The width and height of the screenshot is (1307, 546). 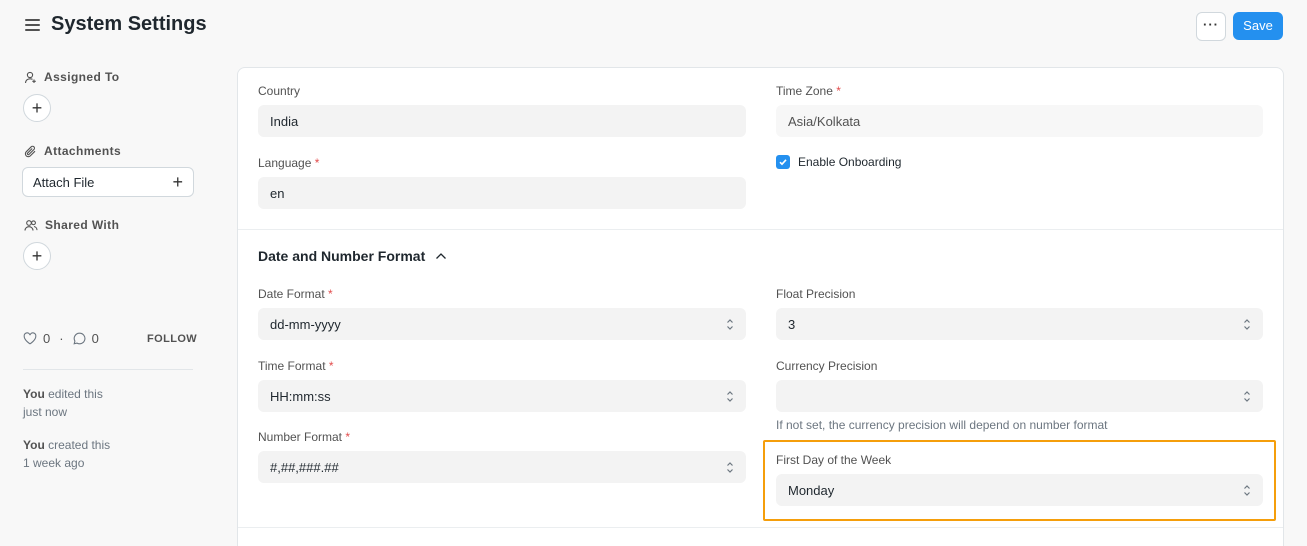 What do you see at coordinates (811, 490) in the screenshot?
I see `first-day-value: Monday` at bounding box center [811, 490].